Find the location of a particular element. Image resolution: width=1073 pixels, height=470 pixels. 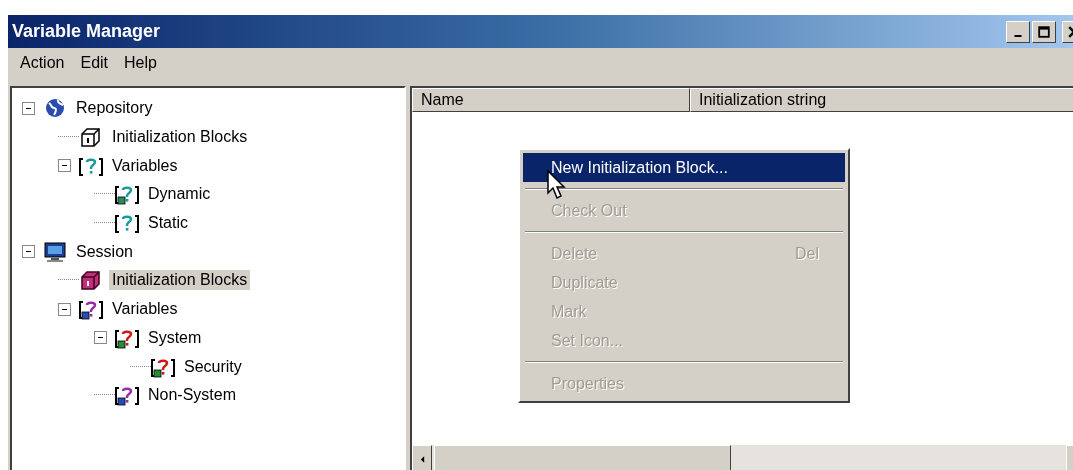

minimize-icon is located at coordinates (1018, 35).